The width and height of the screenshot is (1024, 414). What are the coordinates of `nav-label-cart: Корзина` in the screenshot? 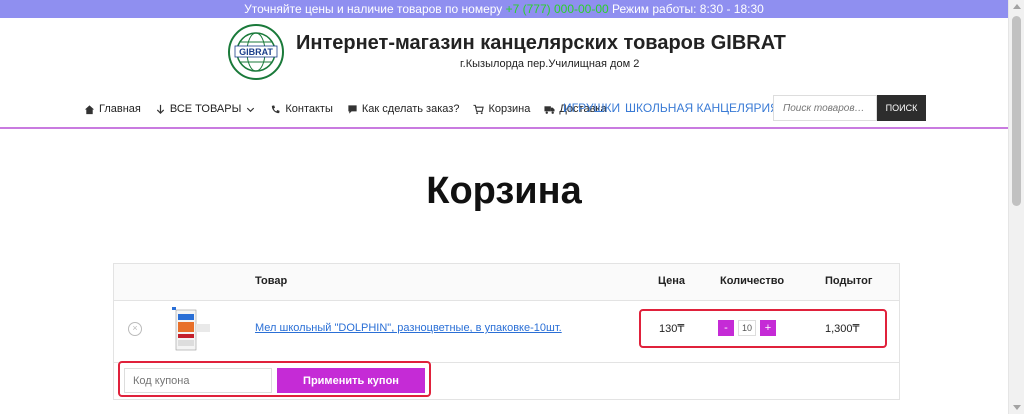 It's located at (509, 109).